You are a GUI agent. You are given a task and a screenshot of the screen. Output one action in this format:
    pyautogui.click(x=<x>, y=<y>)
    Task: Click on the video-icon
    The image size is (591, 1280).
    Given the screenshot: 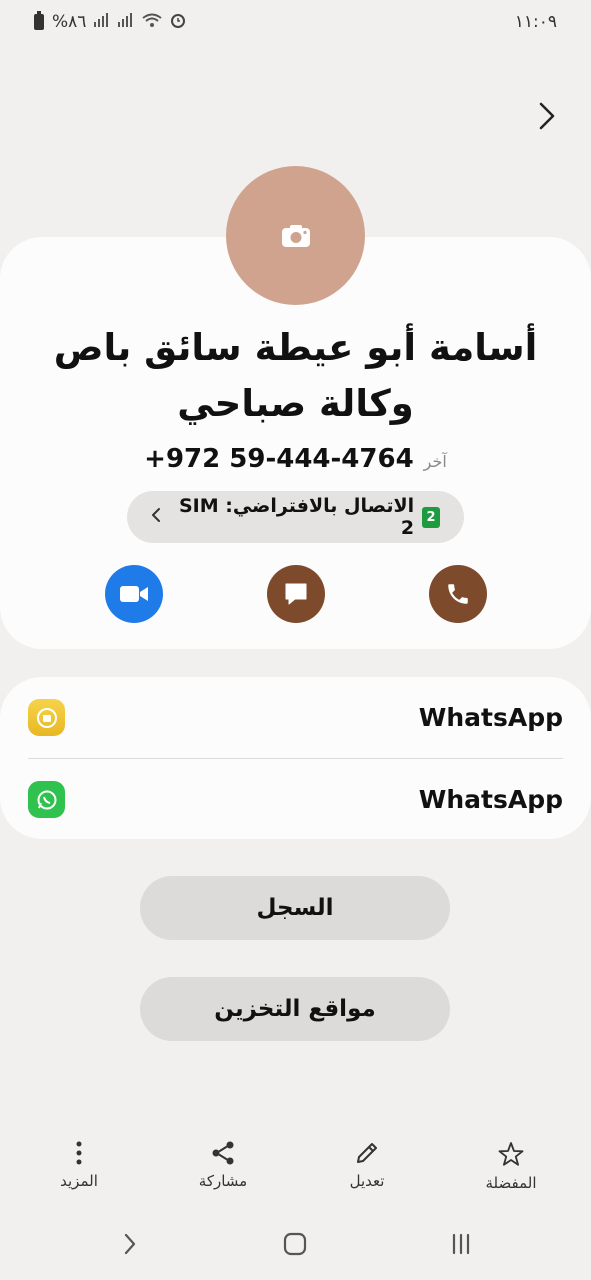 What is the action you would take?
    pyautogui.click(x=134, y=594)
    